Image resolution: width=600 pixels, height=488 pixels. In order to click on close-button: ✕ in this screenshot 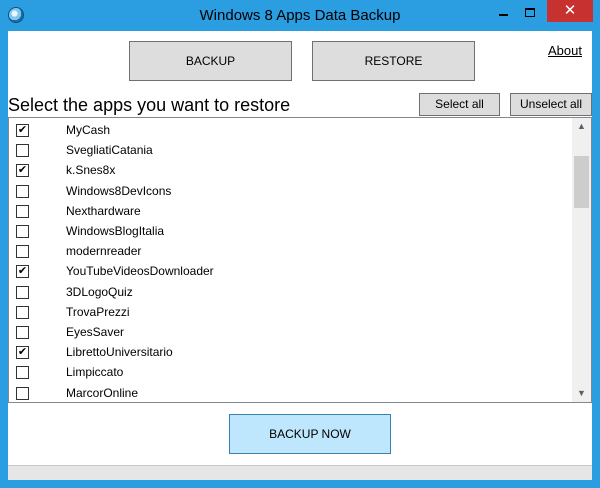, I will do `click(570, 11)`.